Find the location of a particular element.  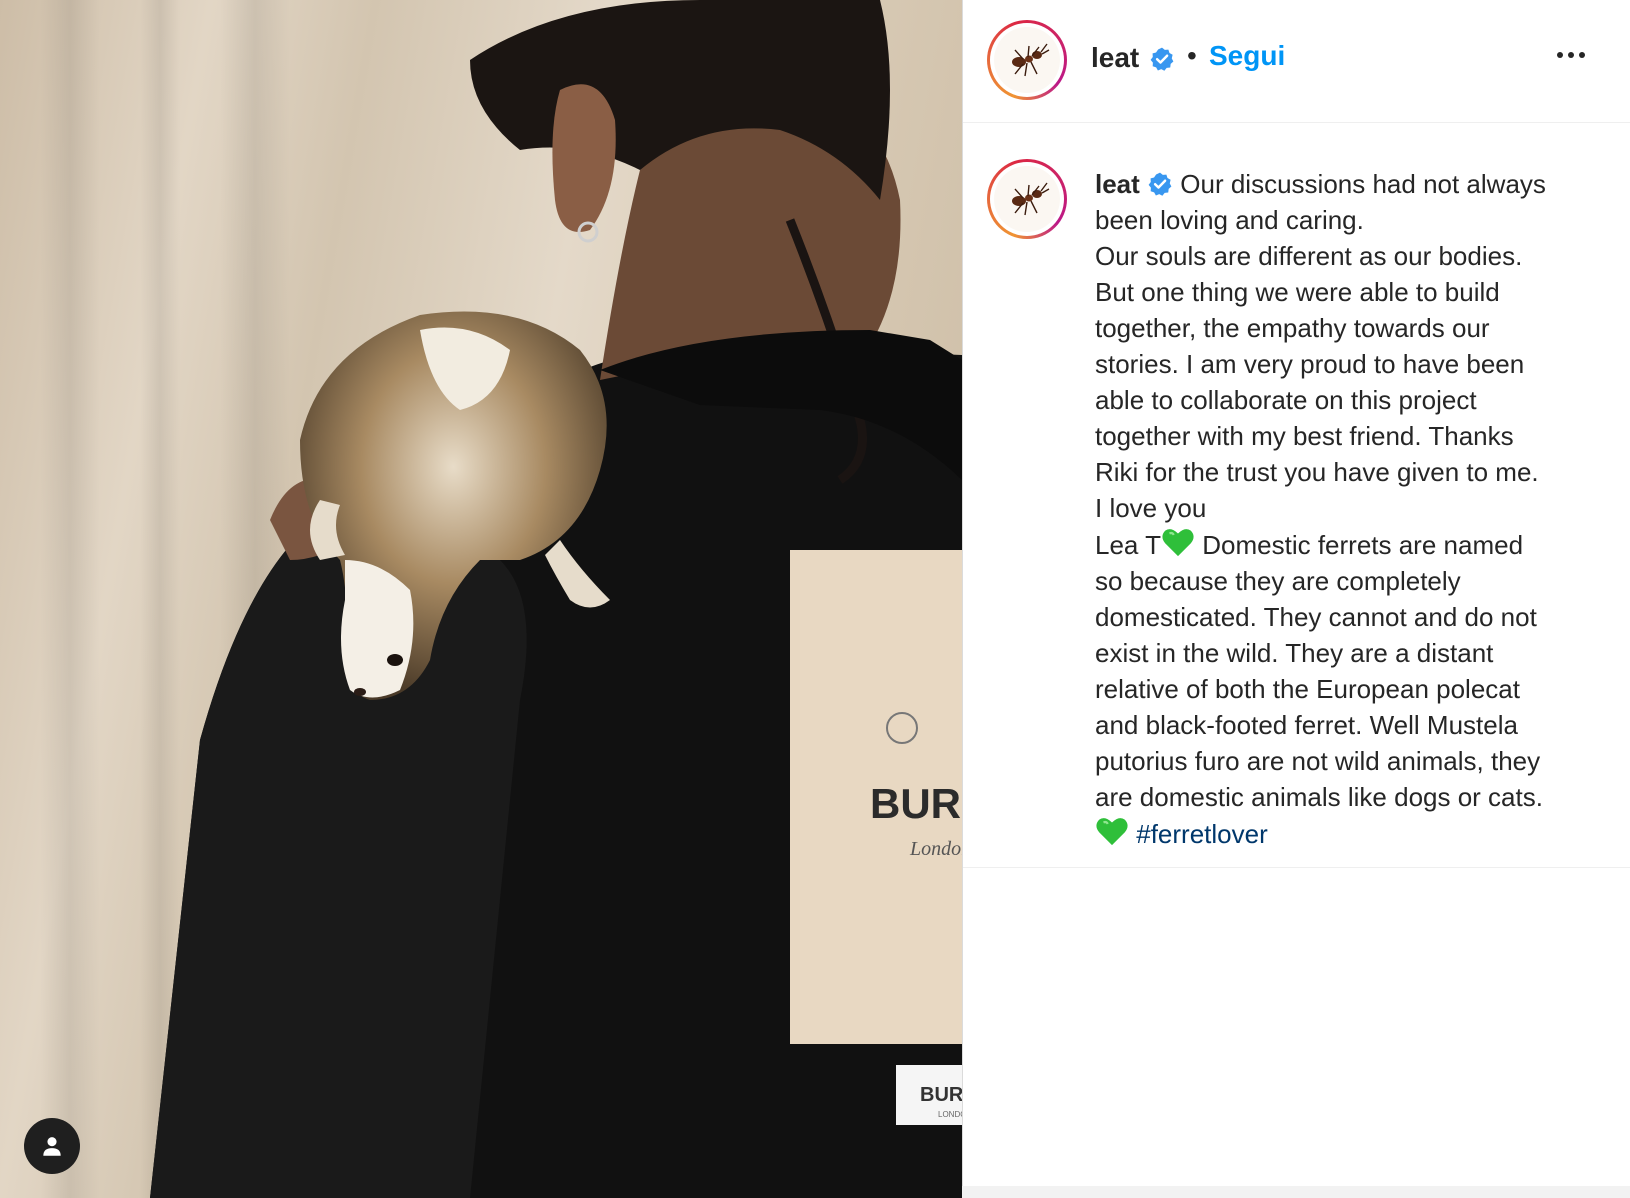

photo-label-text: BURI is located at coordinates (941, 1095).